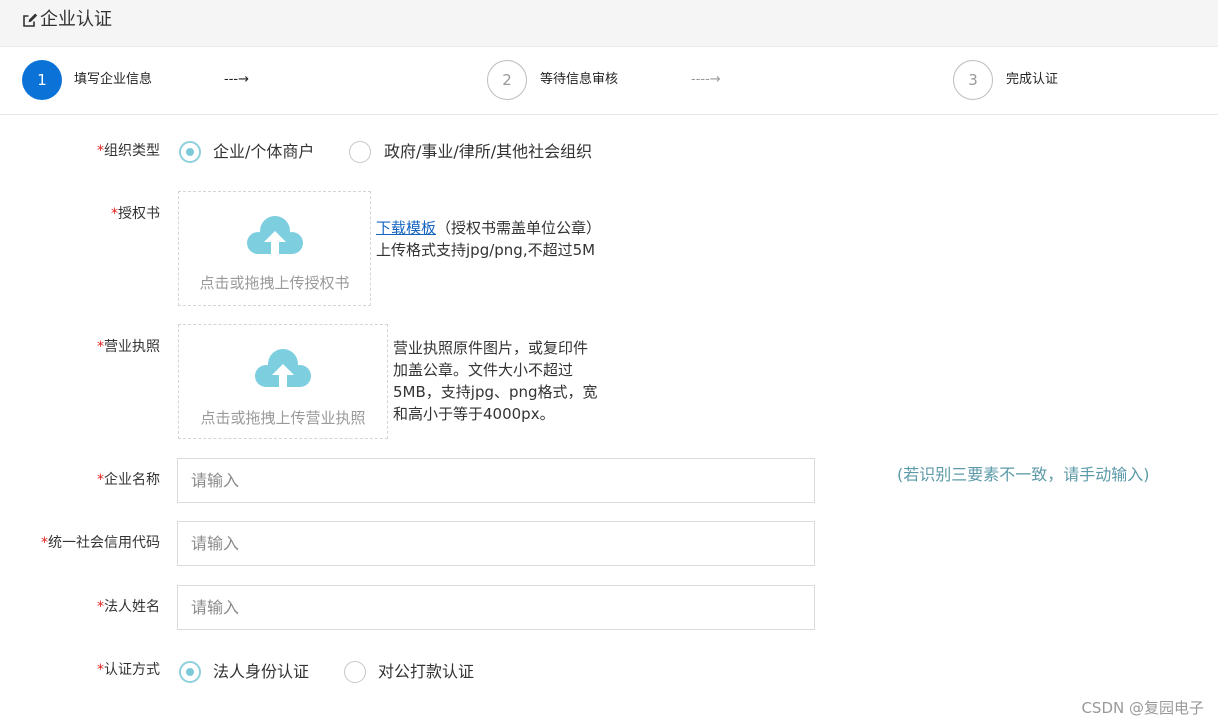 The image size is (1218, 724). I want to click on org-type-option-enterprise: 企业/个体商户, so click(263, 152).